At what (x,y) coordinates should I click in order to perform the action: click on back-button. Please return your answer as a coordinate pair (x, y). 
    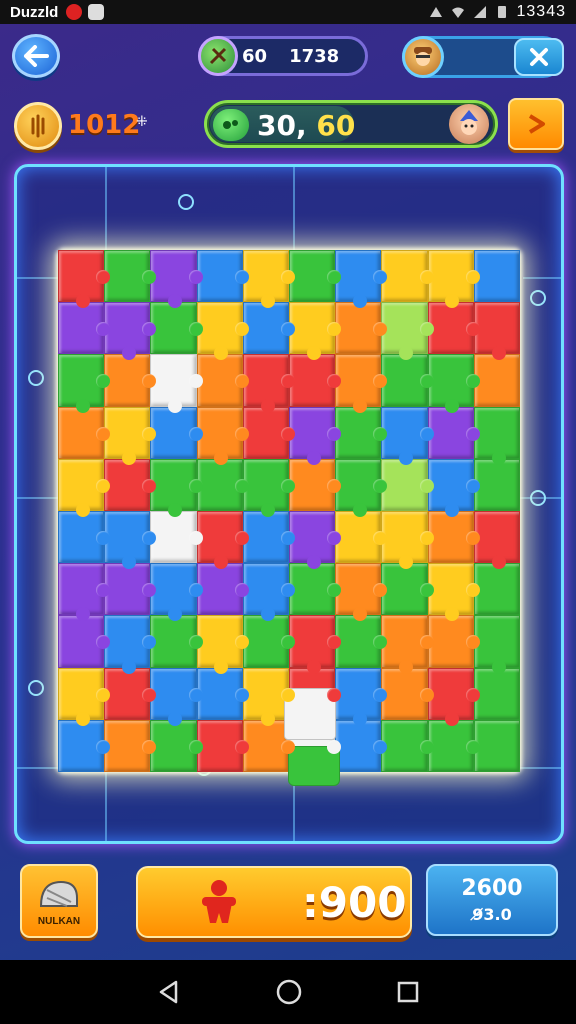
    Looking at the image, I should click on (36, 56).